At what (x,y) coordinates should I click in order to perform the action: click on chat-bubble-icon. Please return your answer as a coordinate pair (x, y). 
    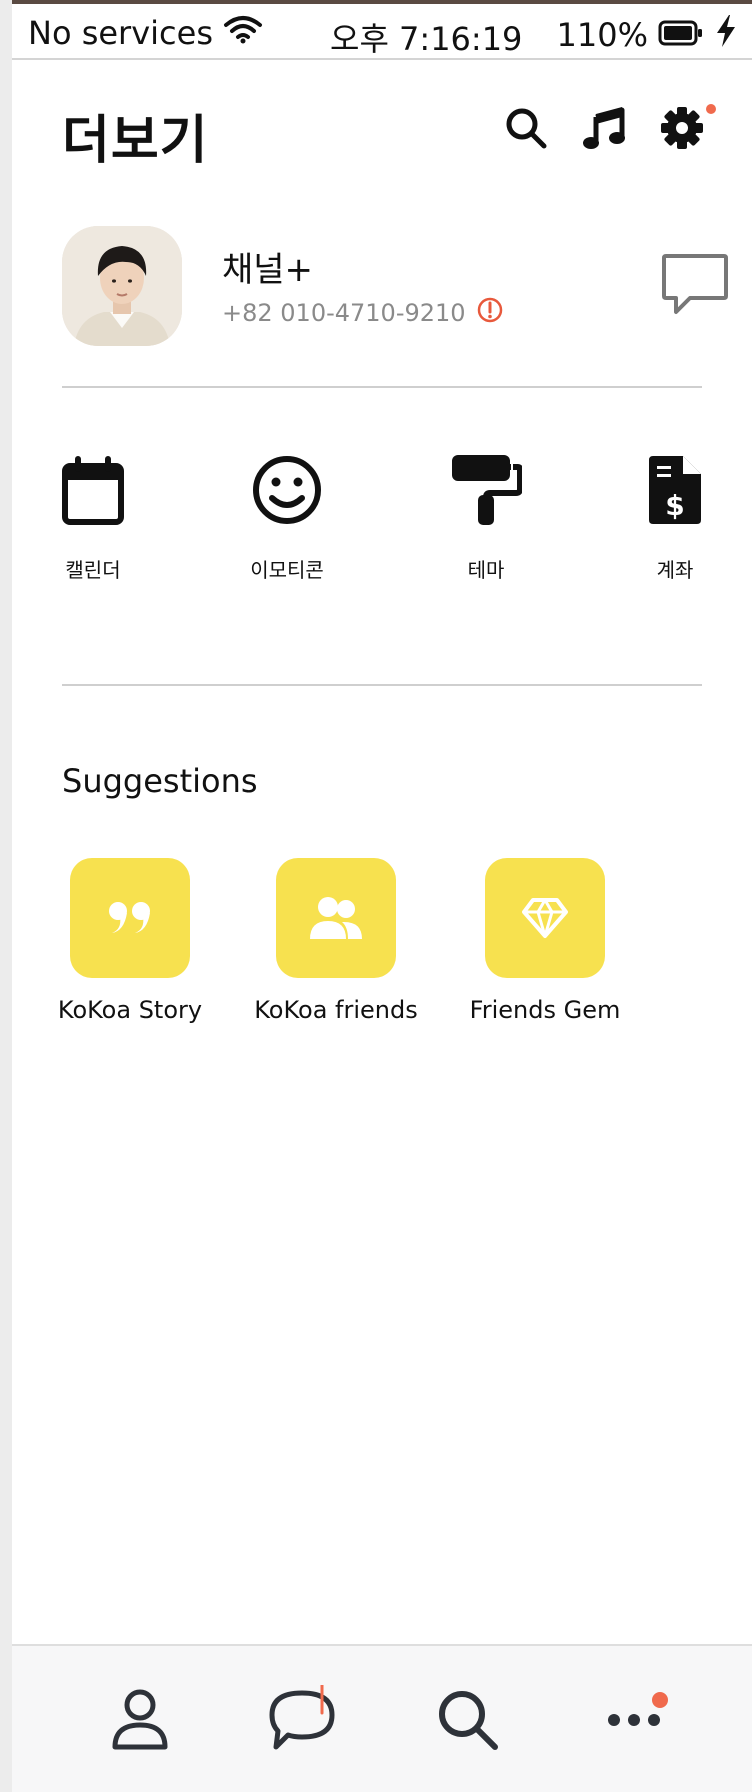
    Looking at the image, I should click on (695, 288).